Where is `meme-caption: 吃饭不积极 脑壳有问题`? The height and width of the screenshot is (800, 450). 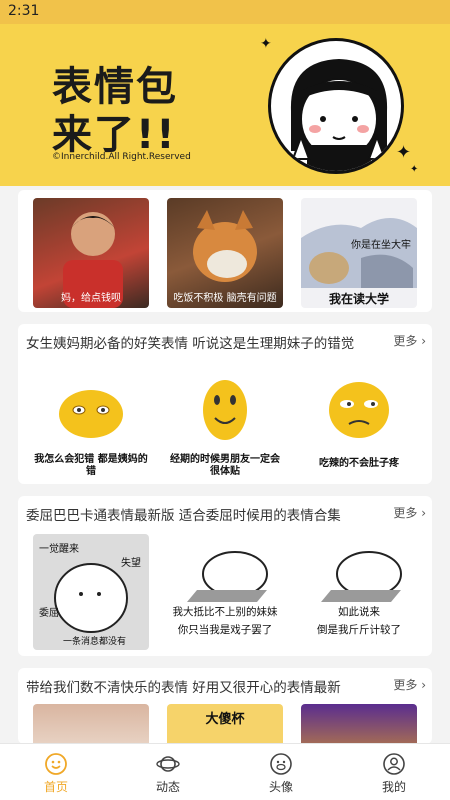 meme-caption: 吃饭不积极 脑壳有问题 is located at coordinates (225, 298).